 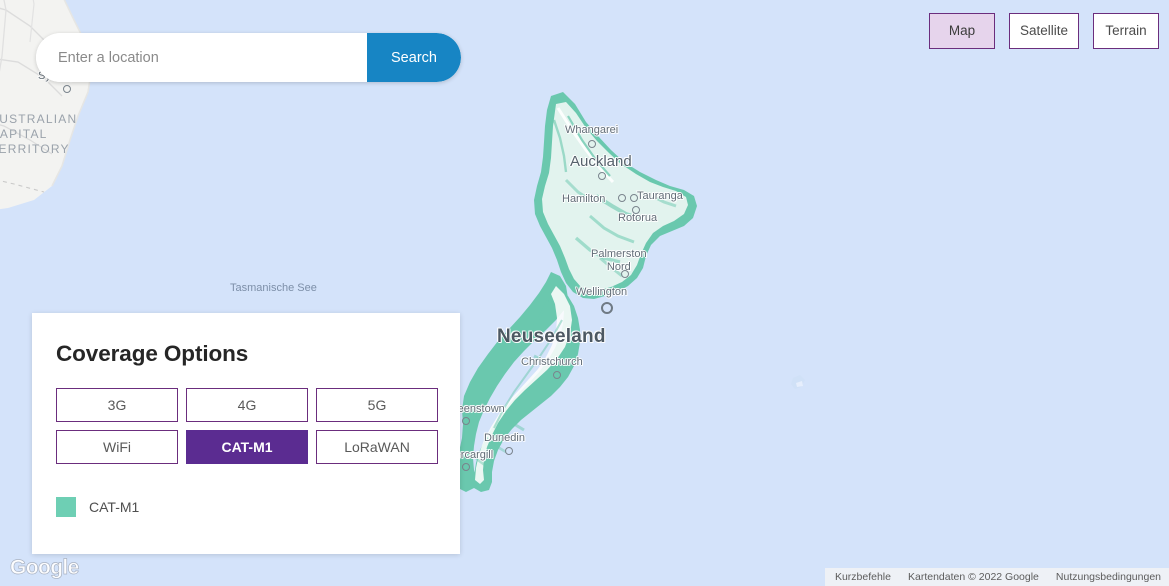 I want to click on attribution-terms-link: Nutzungsbedingungen, so click(x=1108, y=577).